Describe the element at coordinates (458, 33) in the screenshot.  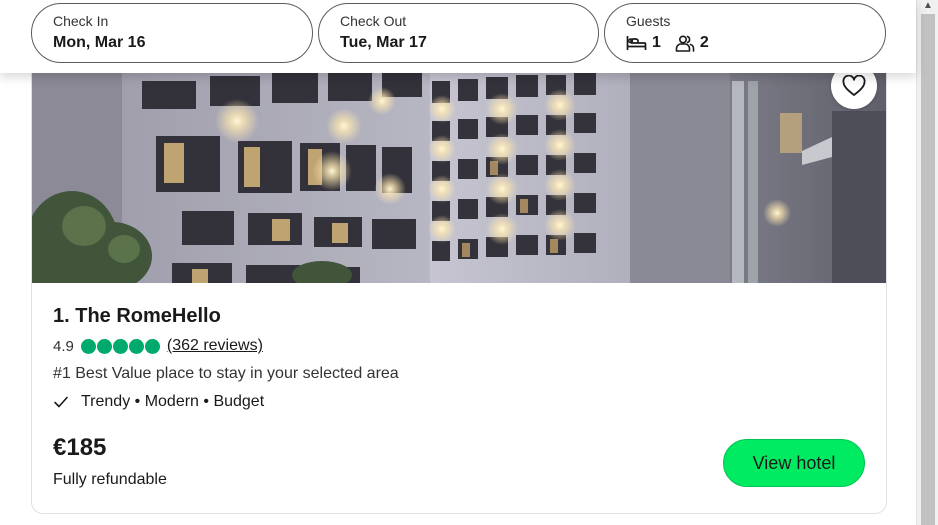
I see `check-out-field: Check Out Tue, Mar 17` at that location.